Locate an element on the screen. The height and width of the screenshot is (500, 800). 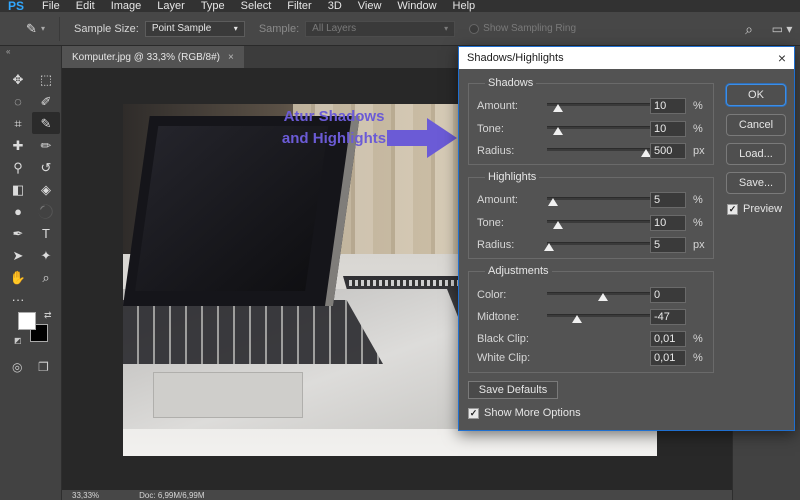
document-tab: Komputer.jpg @ 33,3% (RGB/8#) × is located at coordinates (153, 57).